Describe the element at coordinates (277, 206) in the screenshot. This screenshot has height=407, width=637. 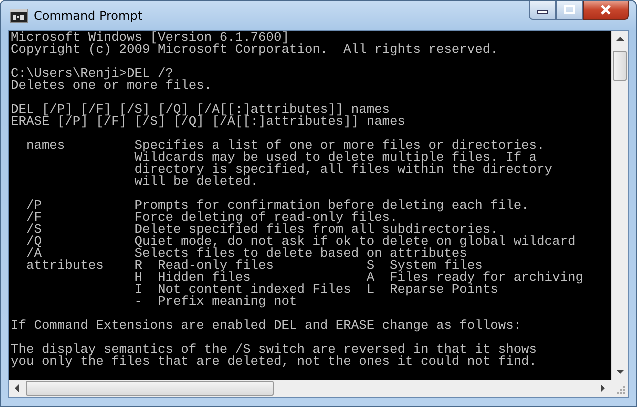
I see `console-line: /P Prompts for confirmation before deleting each file.` at that location.